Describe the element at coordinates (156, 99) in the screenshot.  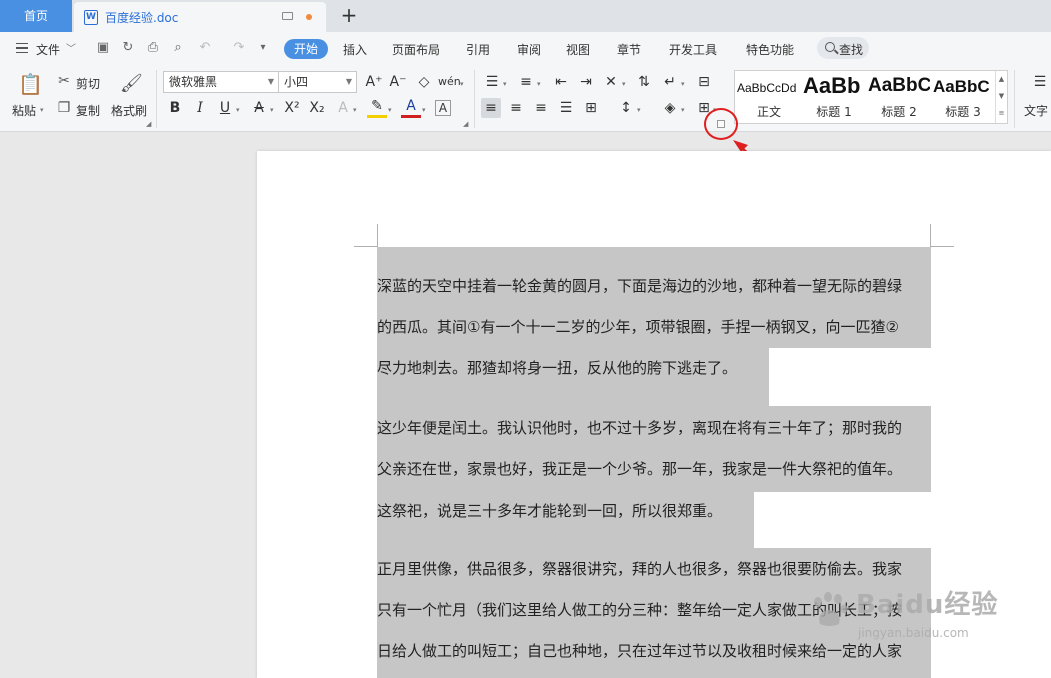
I see `separator` at that location.